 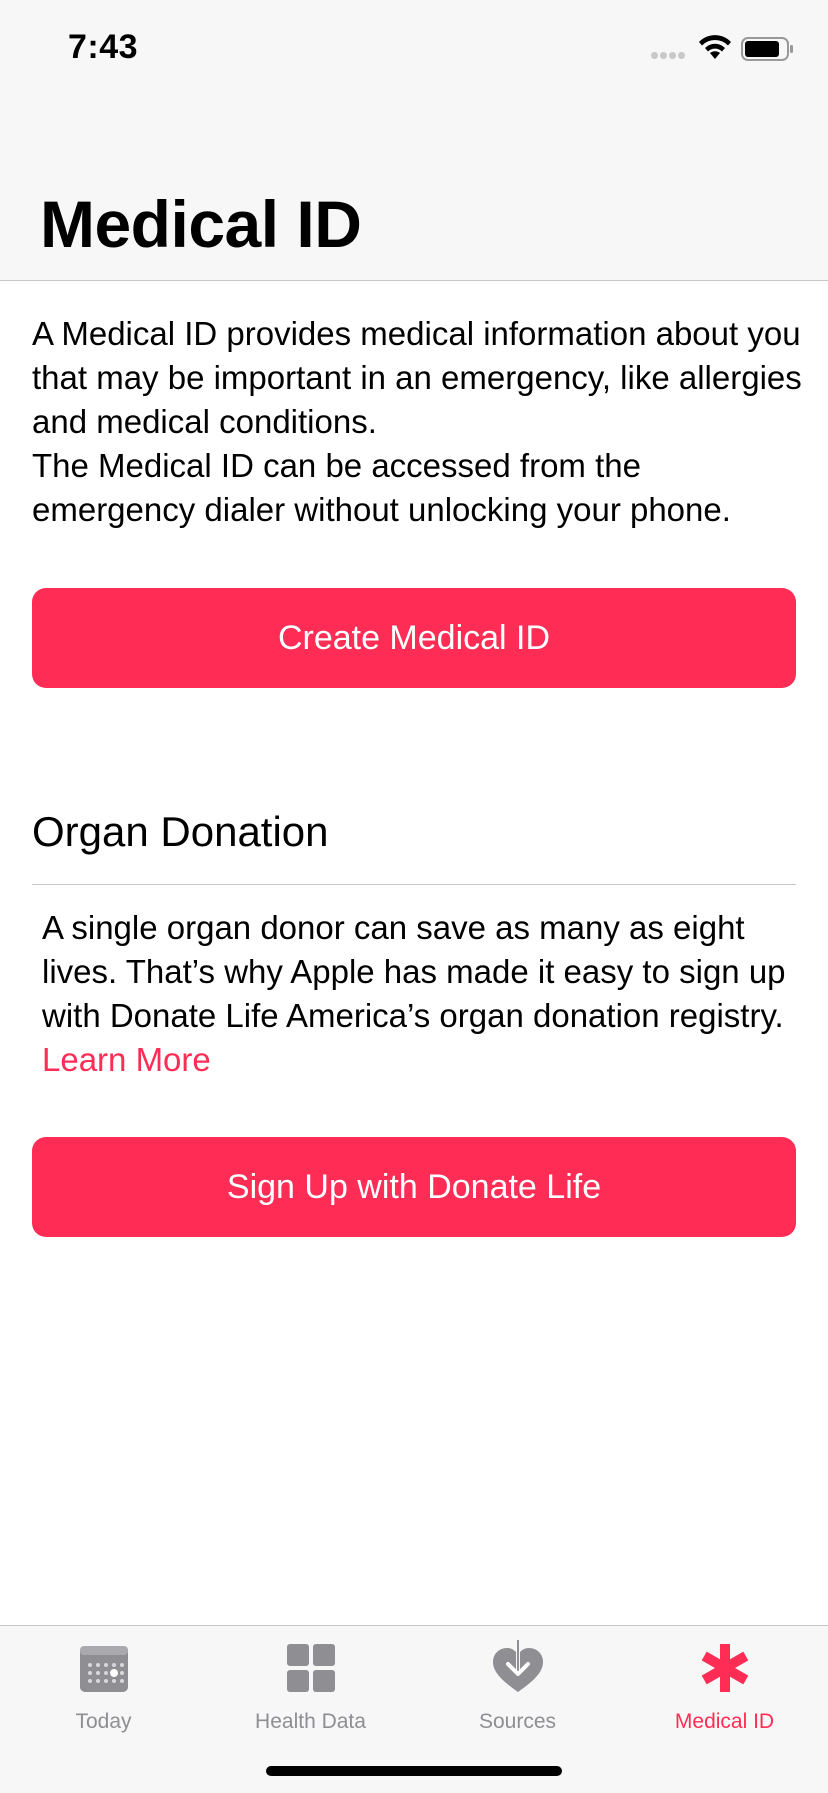 I want to click on status-time: 7:43, so click(x=103, y=47).